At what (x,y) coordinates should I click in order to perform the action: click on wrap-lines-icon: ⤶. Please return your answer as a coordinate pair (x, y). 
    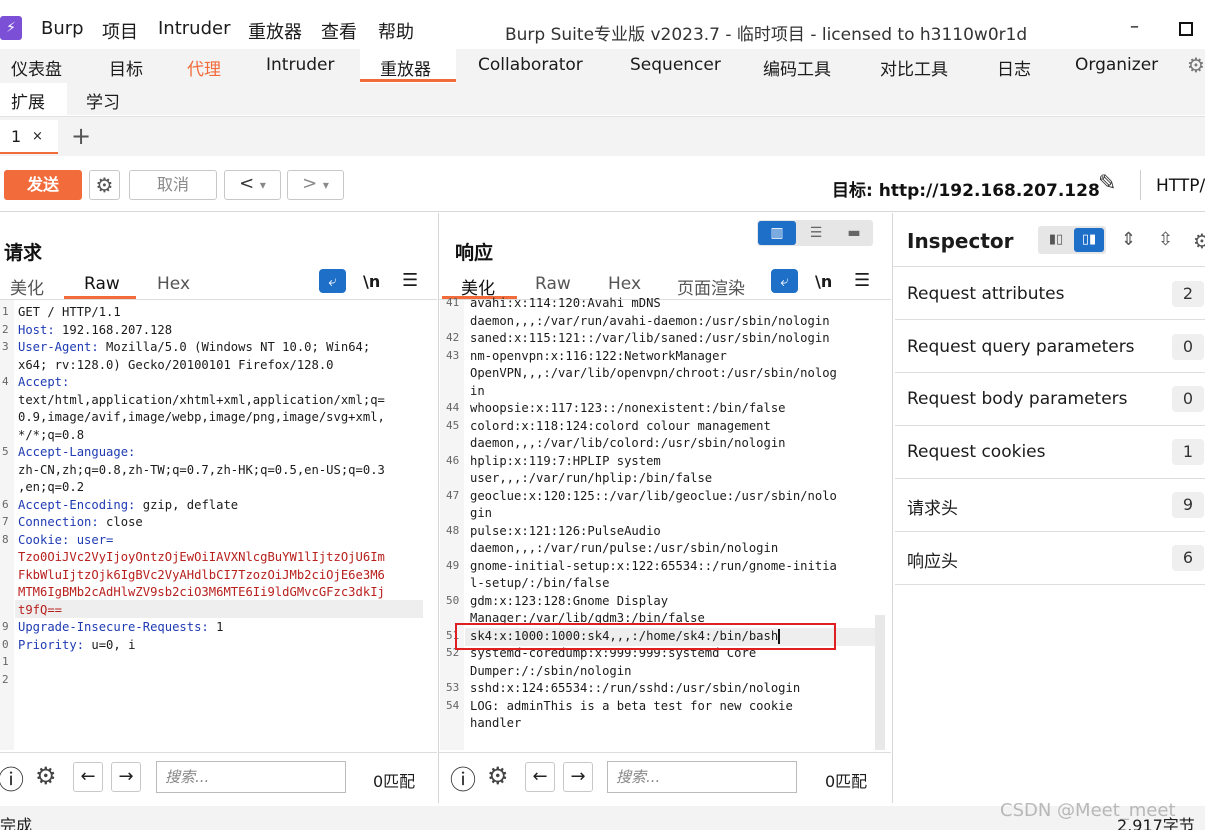
    Looking at the image, I should click on (784, 281).